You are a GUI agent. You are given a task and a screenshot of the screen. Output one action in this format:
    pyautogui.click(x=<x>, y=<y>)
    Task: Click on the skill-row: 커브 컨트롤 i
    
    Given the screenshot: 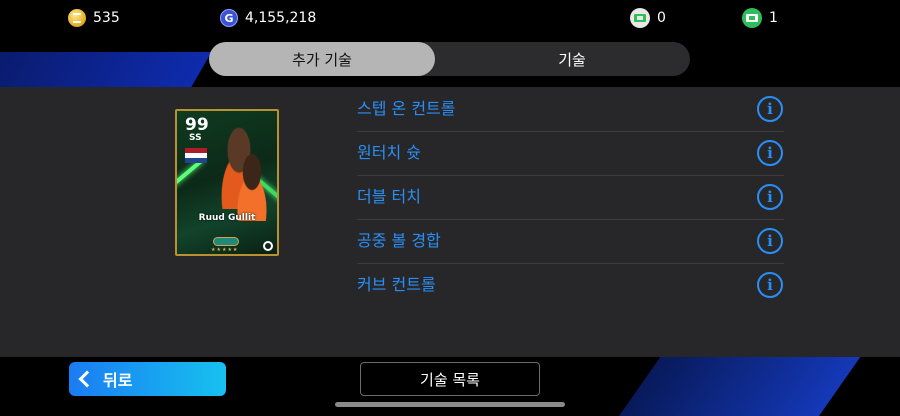 What is the action you would take?
    pyautogui.click(x=570, y=285)
    